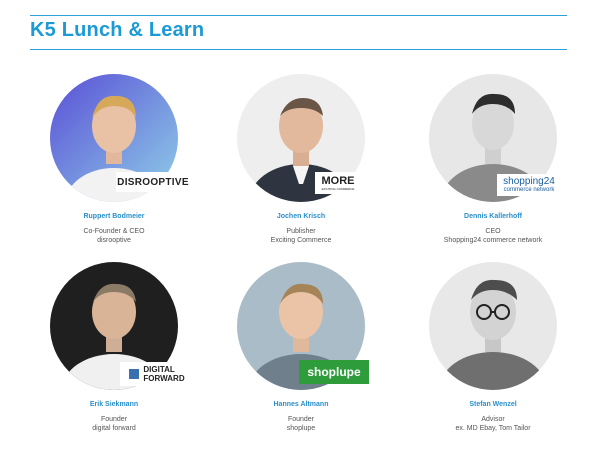  Describe the element at coordinates (334, 372) in the screenshot. I see `shoplupe-logo: shoplupe` at that location.